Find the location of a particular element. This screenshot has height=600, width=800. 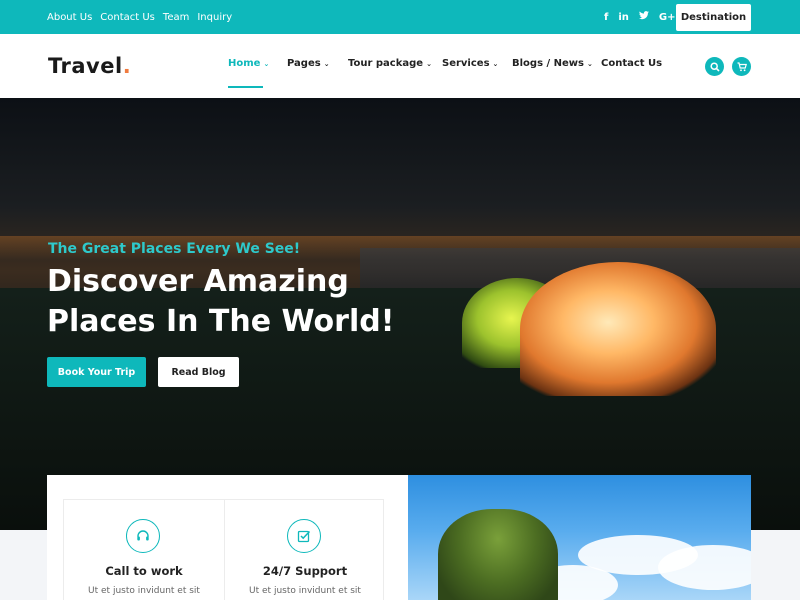

cart-icon is located at coordinates (741, 66).